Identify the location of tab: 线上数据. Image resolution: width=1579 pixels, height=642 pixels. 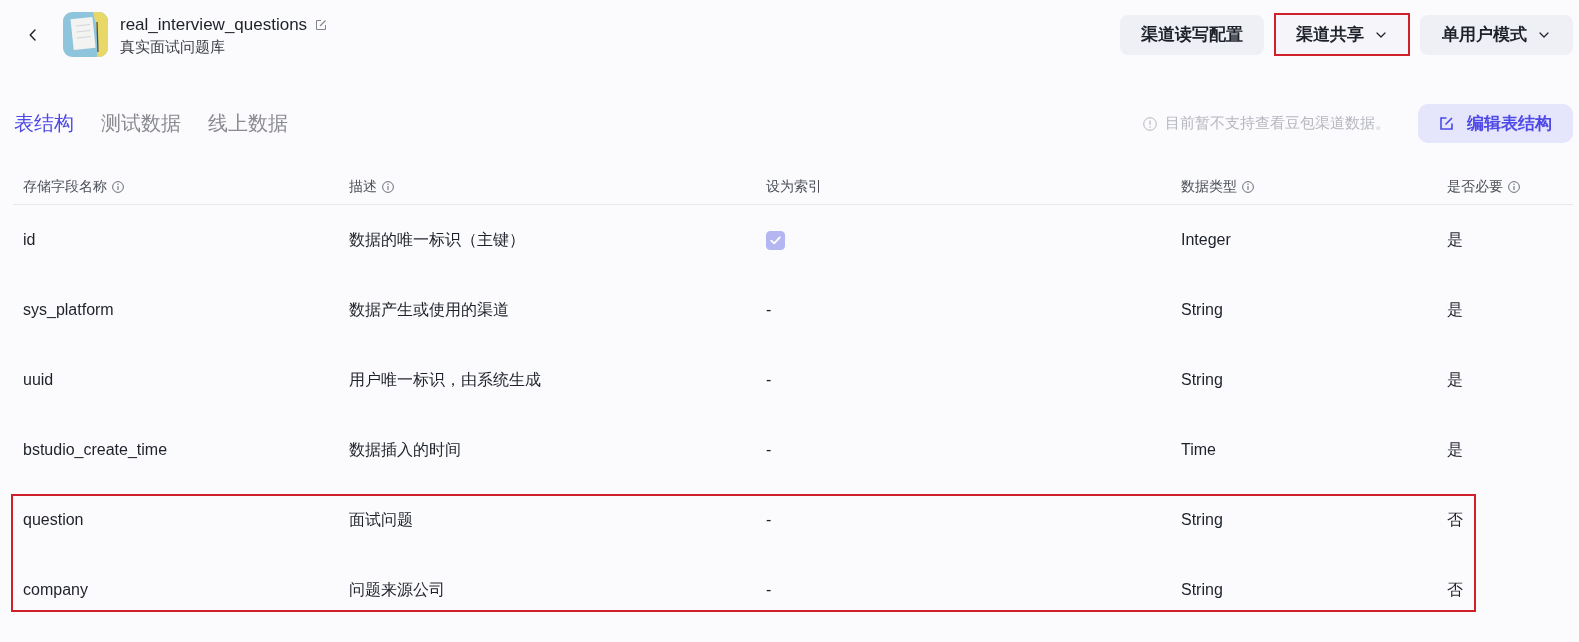
(248, 123).